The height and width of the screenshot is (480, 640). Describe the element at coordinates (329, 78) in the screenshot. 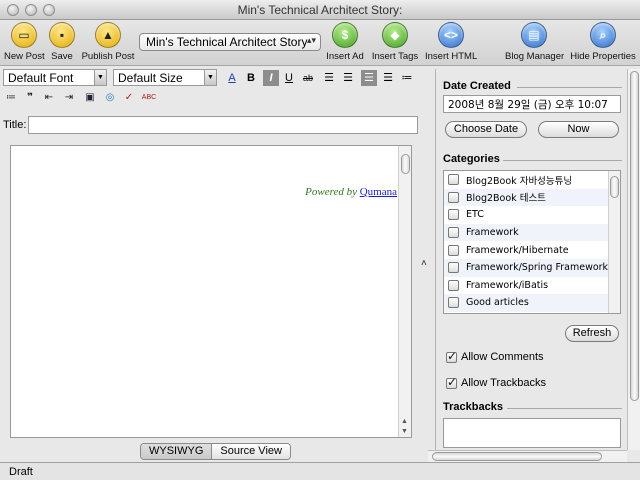

I see `align-left-icon: ☰` at that location.